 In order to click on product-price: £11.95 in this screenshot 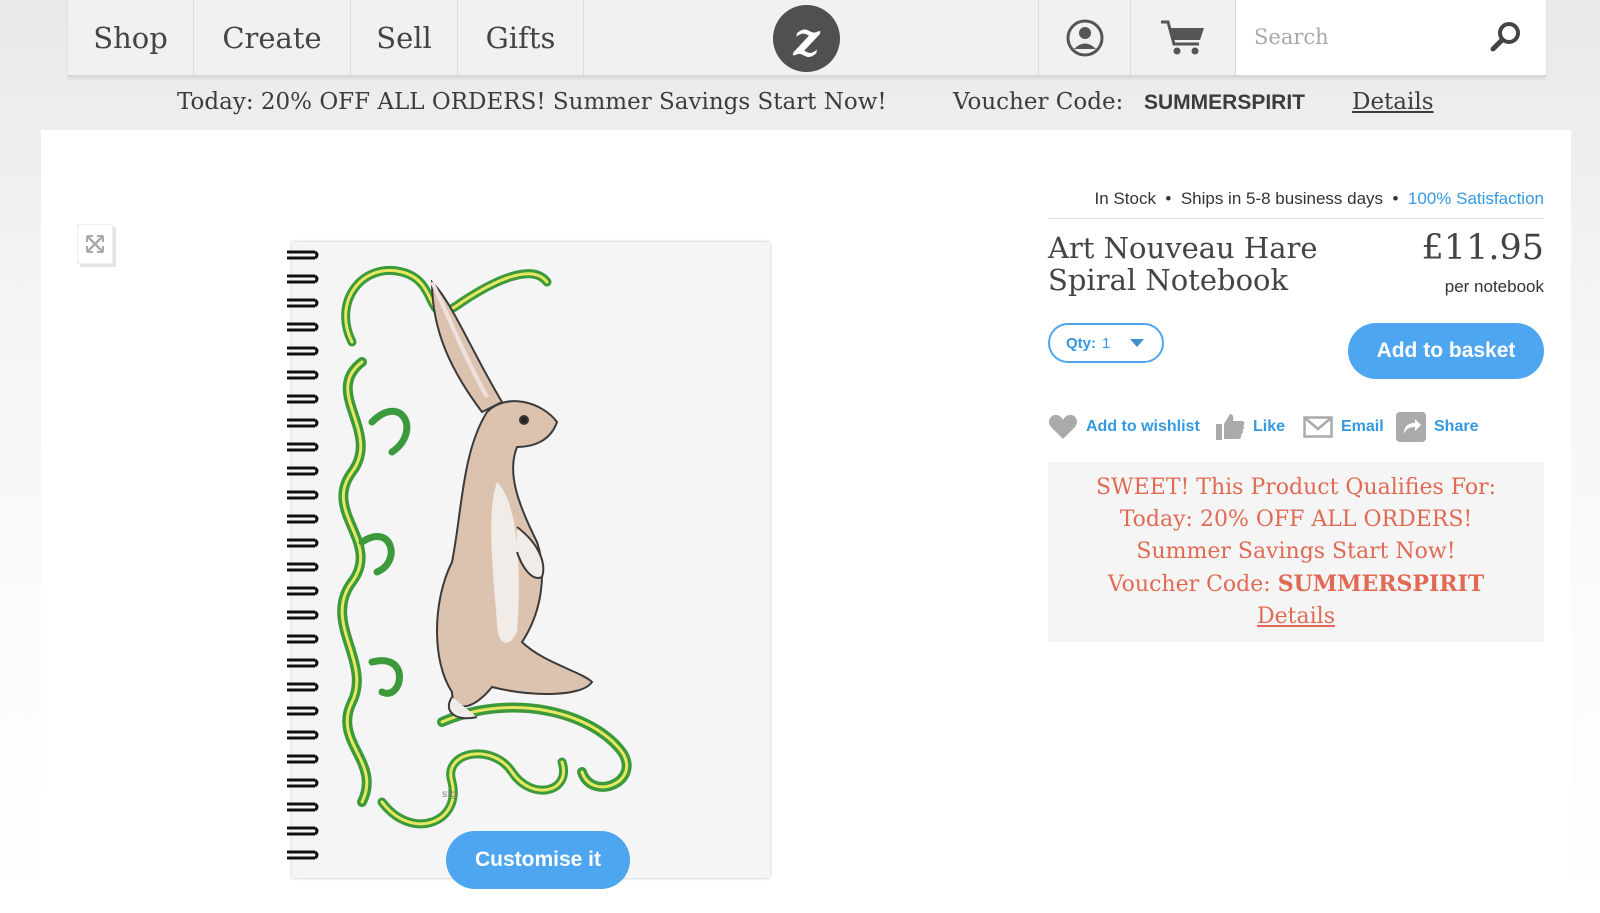, I will do `click(1482, 248)`.